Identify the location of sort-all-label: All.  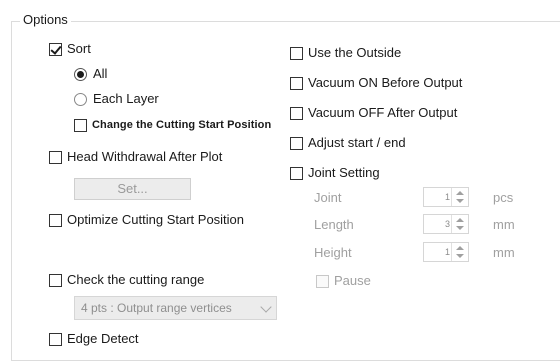
(100, 73).